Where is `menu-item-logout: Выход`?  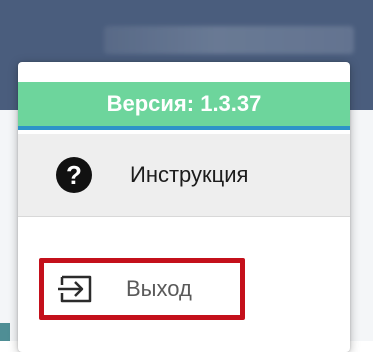 menu-item-logout: Выход is located at coordinates (142, 289).